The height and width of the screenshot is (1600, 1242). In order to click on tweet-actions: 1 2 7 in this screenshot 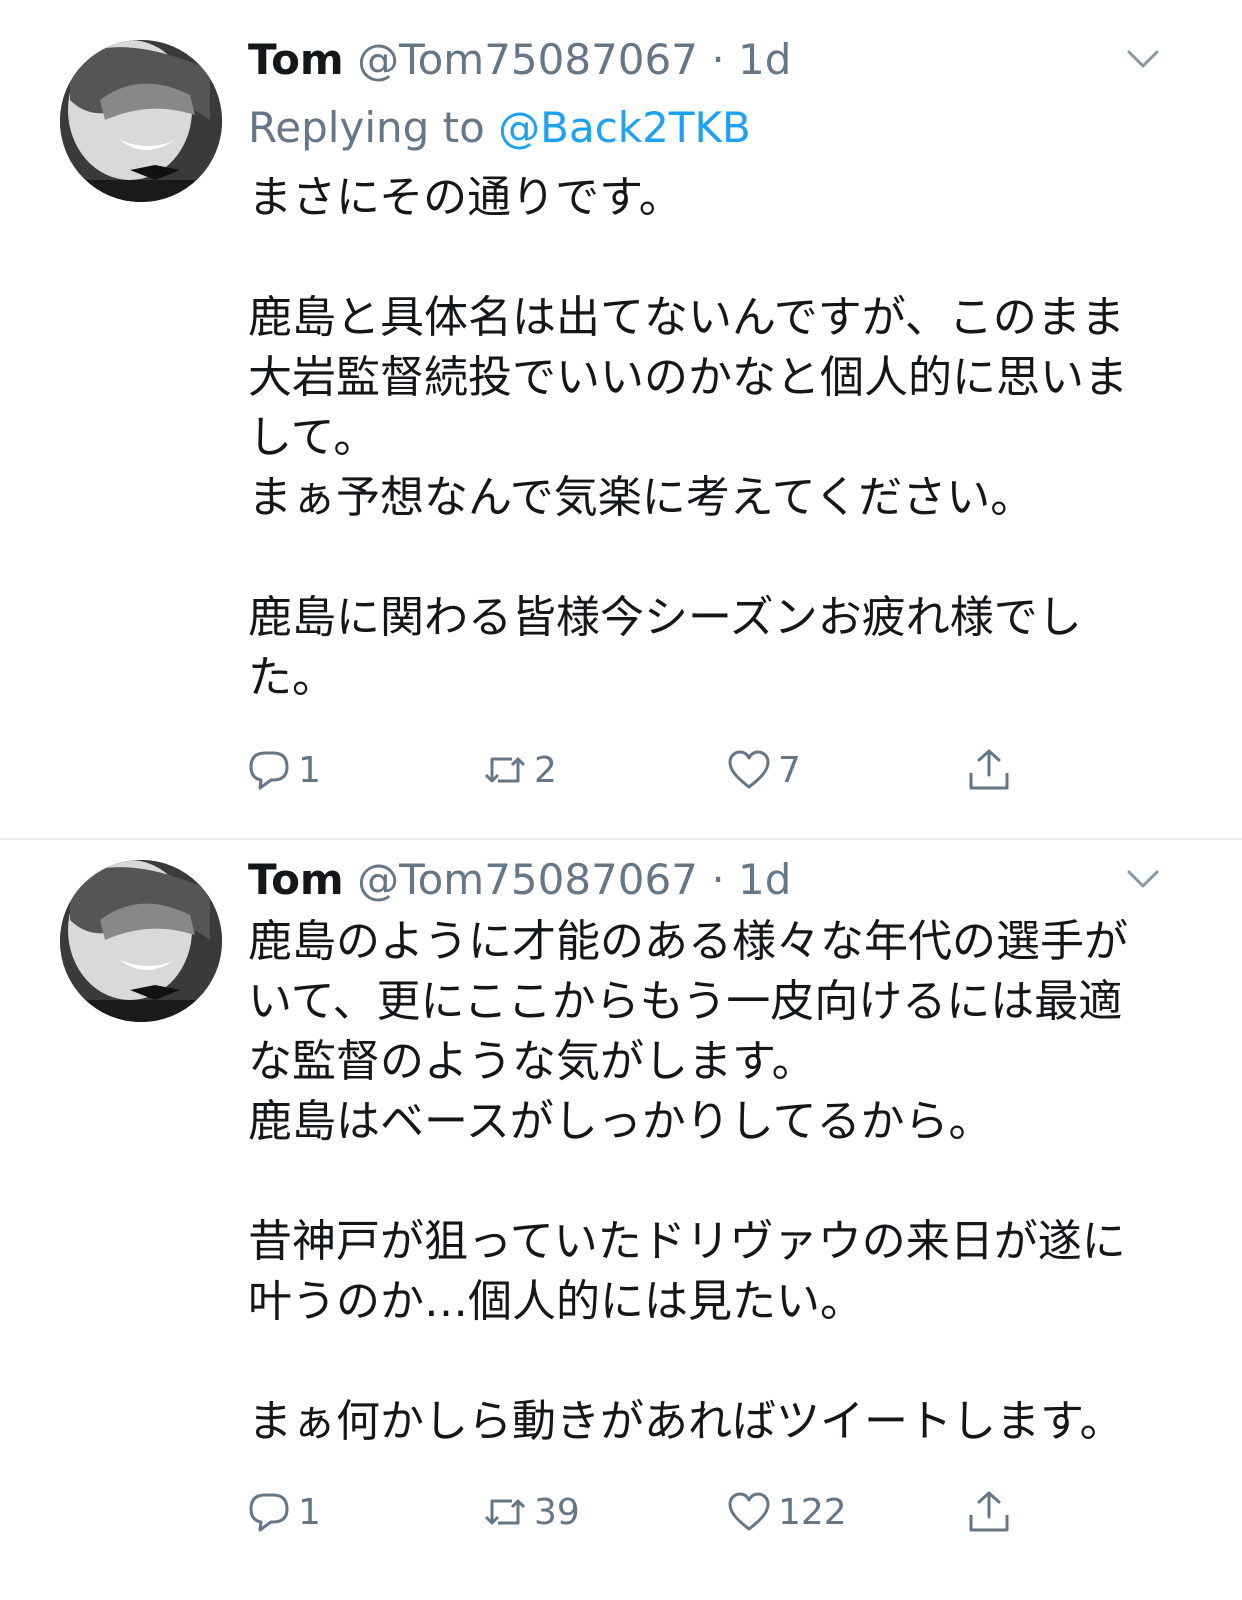, I will do `click(646, 770)`.